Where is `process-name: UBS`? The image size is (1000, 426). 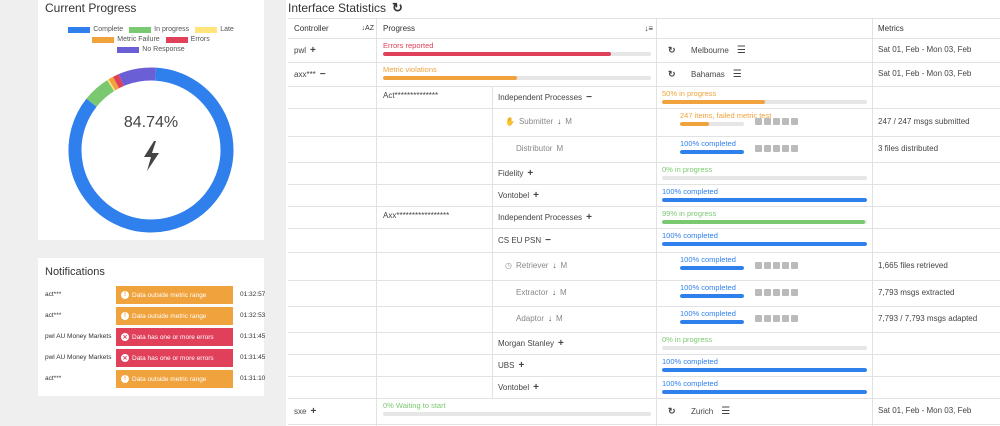
process-name: UBS is located at coordinates (506, 365).